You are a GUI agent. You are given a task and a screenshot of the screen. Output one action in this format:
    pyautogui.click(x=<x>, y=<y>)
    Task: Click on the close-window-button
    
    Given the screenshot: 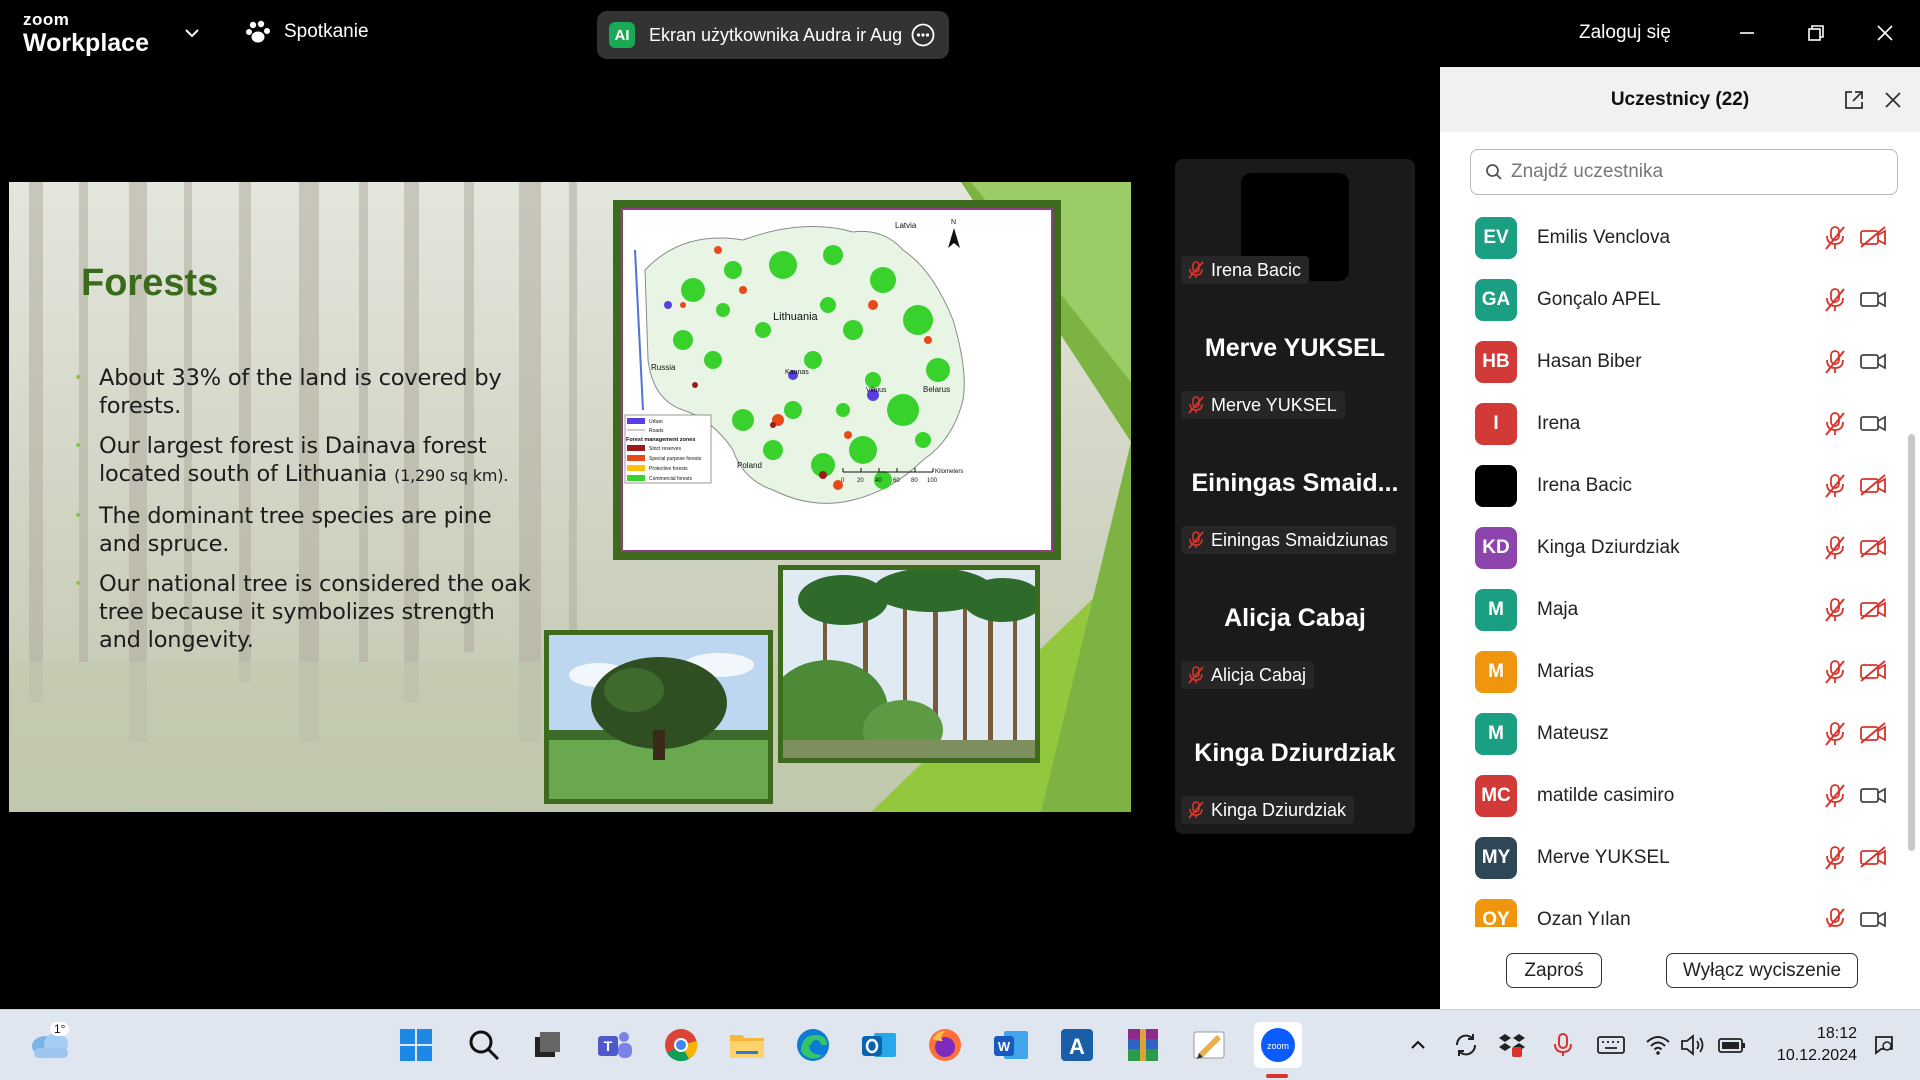 What is the action you would take?
    pyautogui.click(x=1885, y=33)
    